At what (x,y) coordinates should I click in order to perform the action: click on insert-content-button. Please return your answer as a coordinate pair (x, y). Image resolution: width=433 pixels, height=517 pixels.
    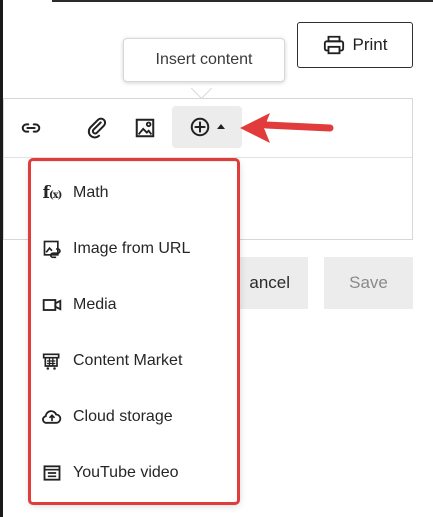
    Looking at the image, I should click on (207, 127).